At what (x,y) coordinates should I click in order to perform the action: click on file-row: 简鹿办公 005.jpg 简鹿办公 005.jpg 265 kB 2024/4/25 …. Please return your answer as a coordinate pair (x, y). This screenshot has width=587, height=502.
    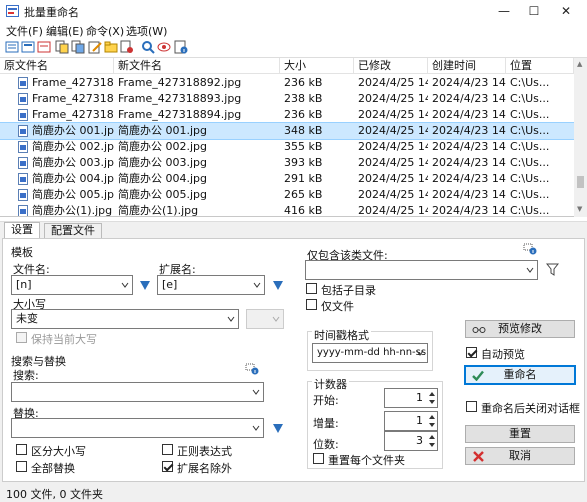
    Looking at the image, I should click on (287, 195).